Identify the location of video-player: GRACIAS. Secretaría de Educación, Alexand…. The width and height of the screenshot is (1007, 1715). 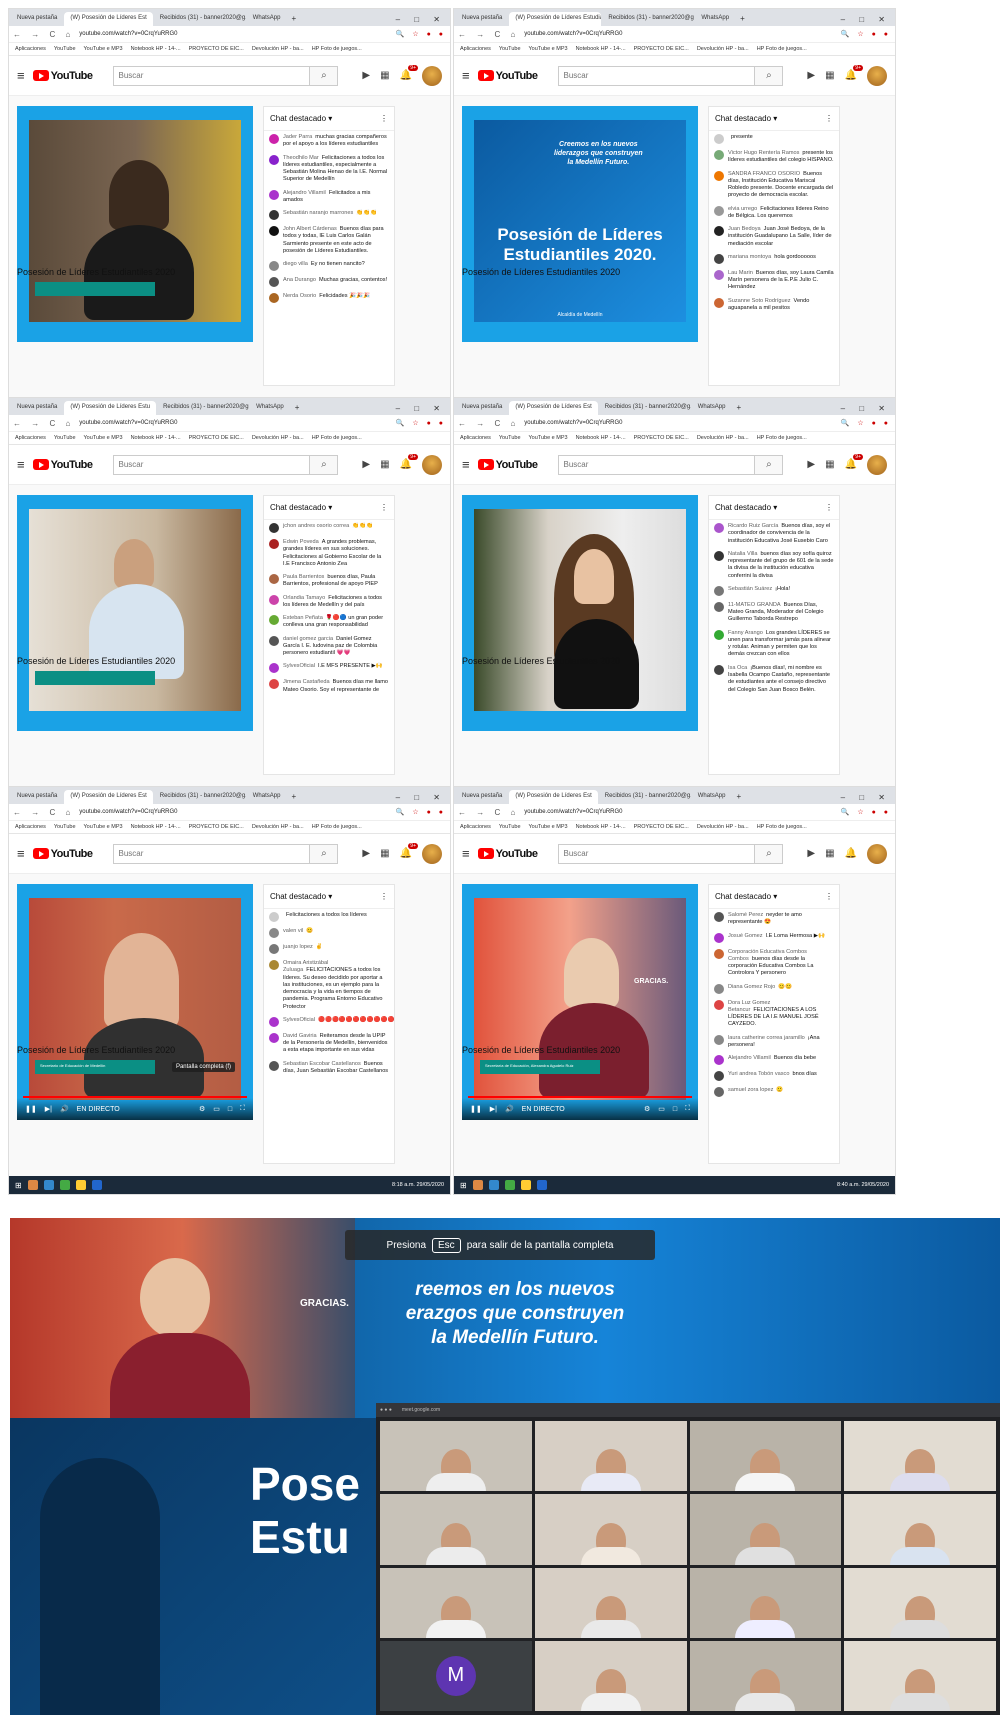
(580, 1002).